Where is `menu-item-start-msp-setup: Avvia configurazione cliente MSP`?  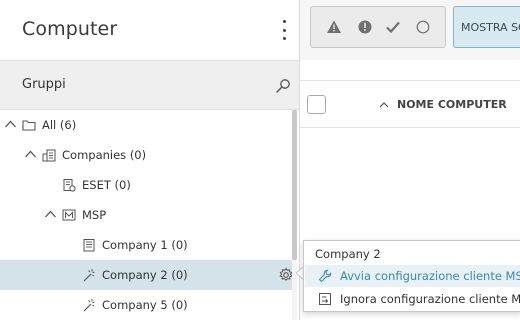
menu-item-start-msp-setup: Avvia configurazione cliente MSP is located at coordinates (412, 276).